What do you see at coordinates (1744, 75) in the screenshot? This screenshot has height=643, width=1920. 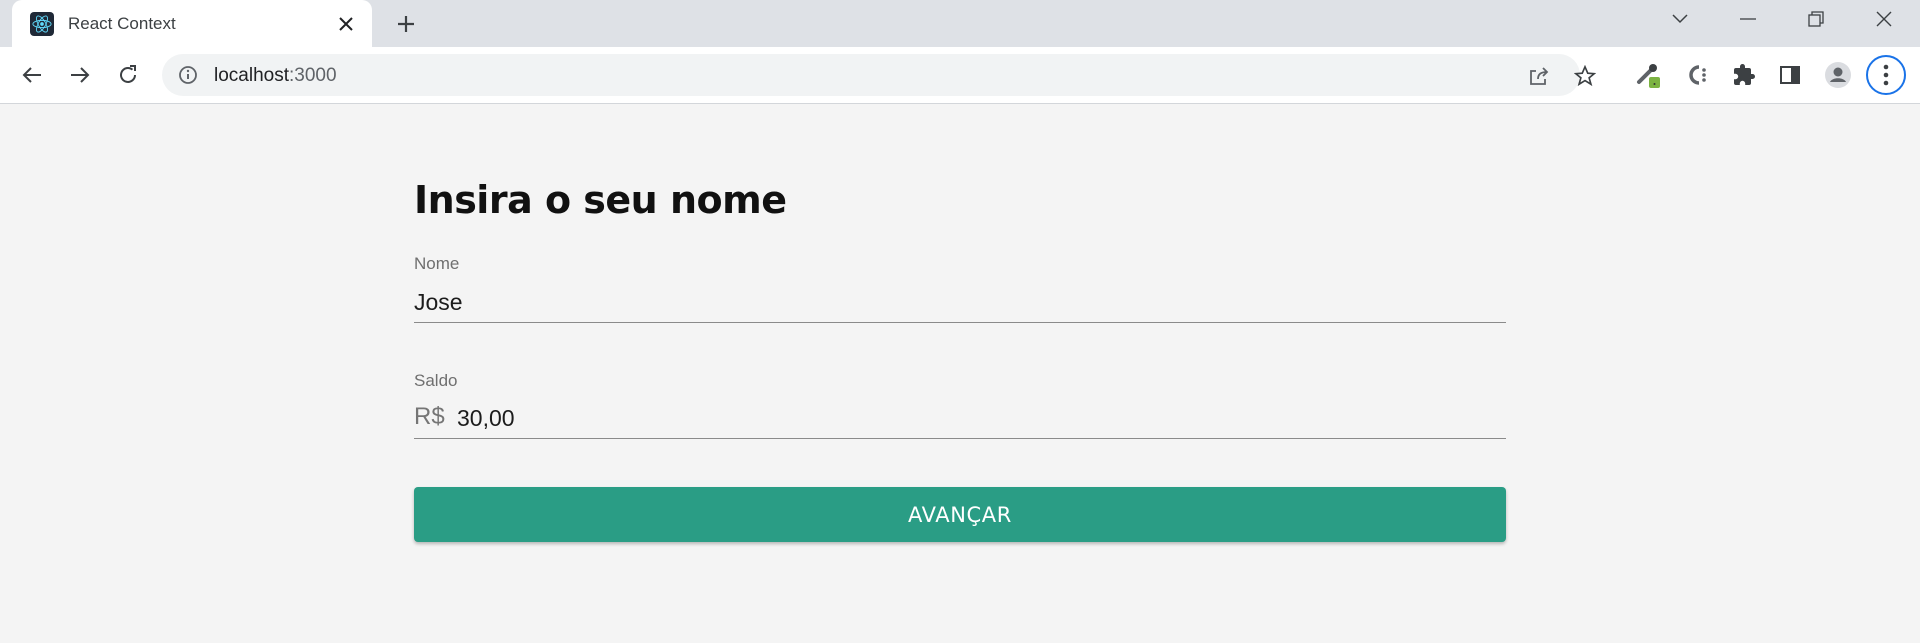 I see `puzzle-icon` at bounding box center [1744, 75].